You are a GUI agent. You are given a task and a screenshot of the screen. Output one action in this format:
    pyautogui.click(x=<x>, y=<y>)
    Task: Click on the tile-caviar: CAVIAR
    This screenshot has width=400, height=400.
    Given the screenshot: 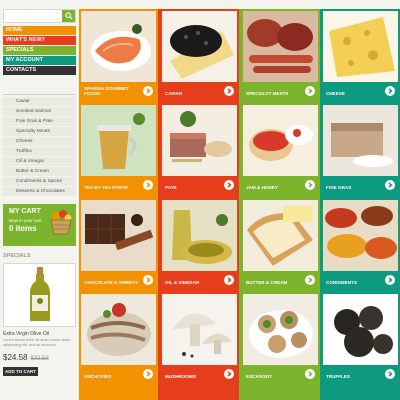 What is the action you would take?
    pyautogui.click(x=199, y=55)
    